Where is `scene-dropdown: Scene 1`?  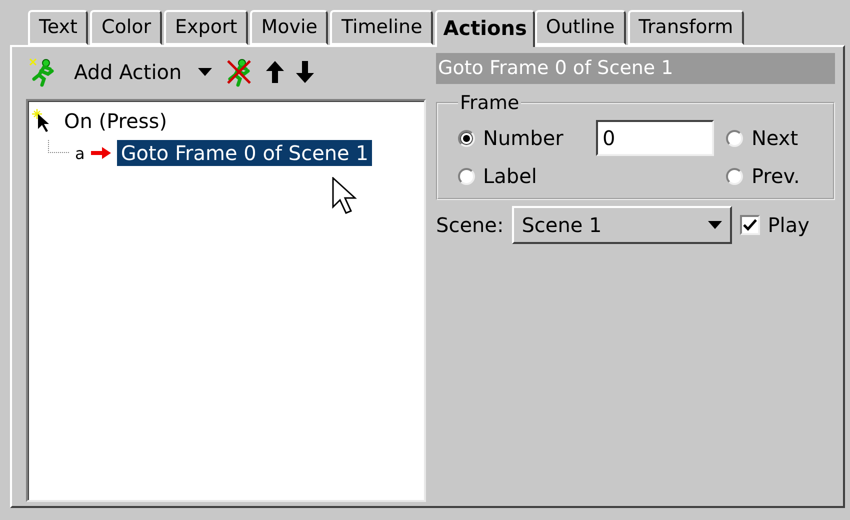
scene-dropdown: Scene 1 is located at coordinates (622, 225).